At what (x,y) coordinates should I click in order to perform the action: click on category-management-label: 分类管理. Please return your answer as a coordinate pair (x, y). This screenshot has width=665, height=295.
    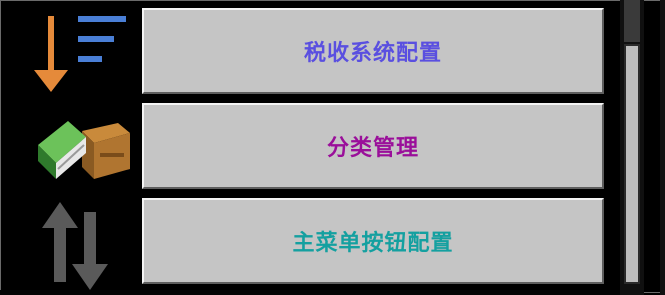
    Looking at the image, I should click on (372, 148).